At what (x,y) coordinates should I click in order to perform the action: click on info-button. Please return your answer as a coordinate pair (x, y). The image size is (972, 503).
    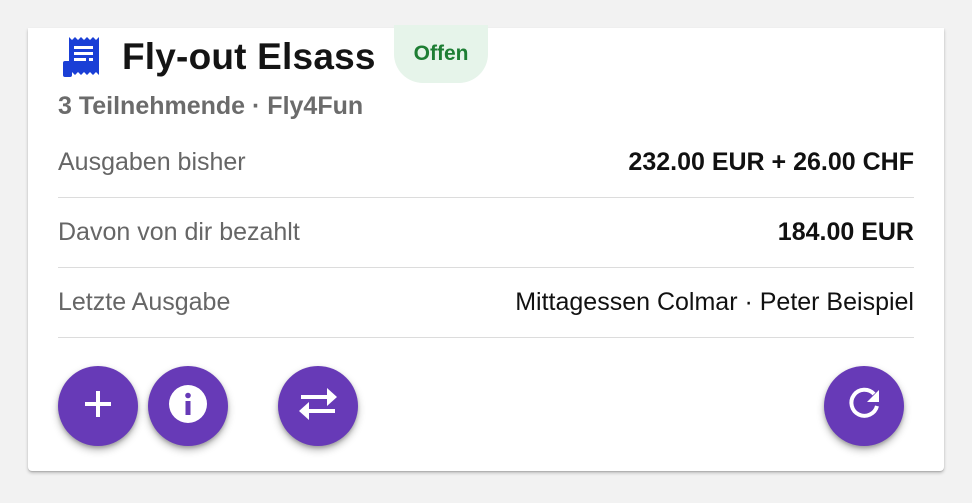
    Looking at the image, I should click on (188, 406).